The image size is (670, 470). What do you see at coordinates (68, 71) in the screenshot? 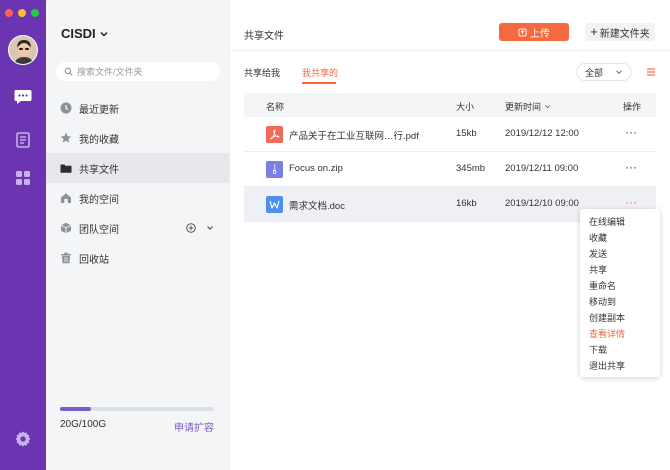
I see `search-icon` at bounding box center [68, 71].